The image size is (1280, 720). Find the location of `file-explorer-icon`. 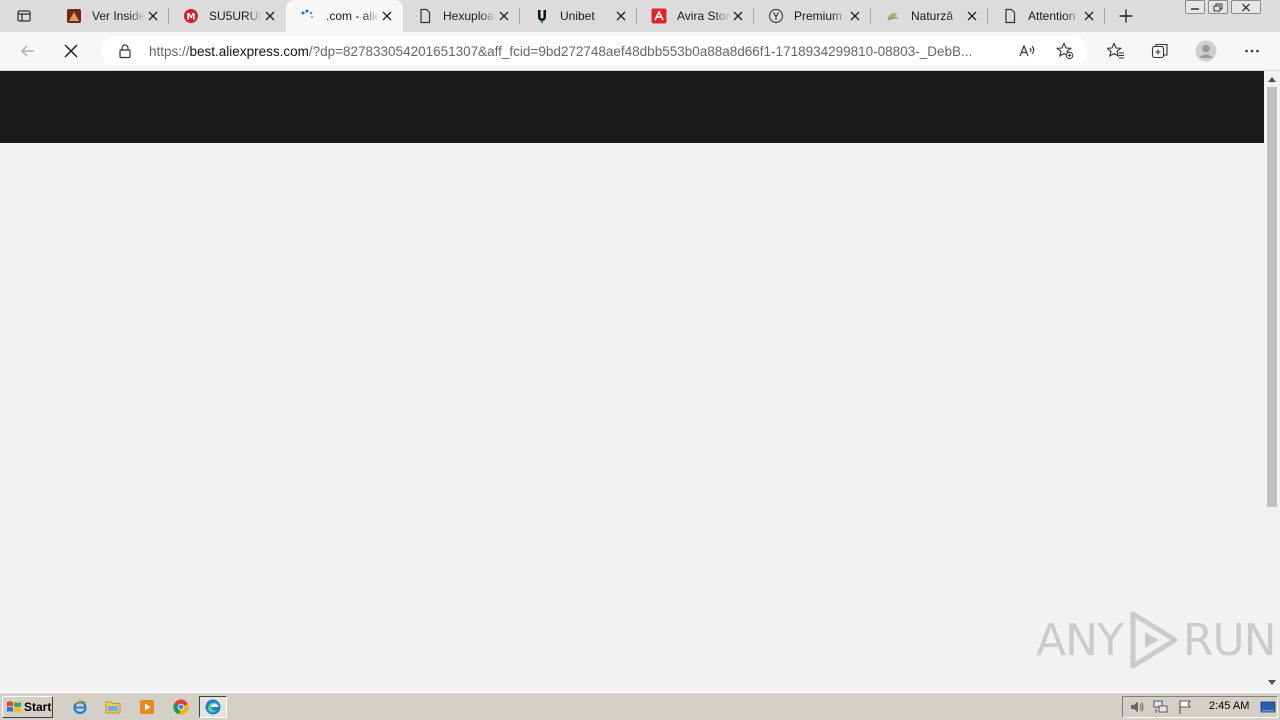

file-explorer-icon is located at coordinates (113, 707).